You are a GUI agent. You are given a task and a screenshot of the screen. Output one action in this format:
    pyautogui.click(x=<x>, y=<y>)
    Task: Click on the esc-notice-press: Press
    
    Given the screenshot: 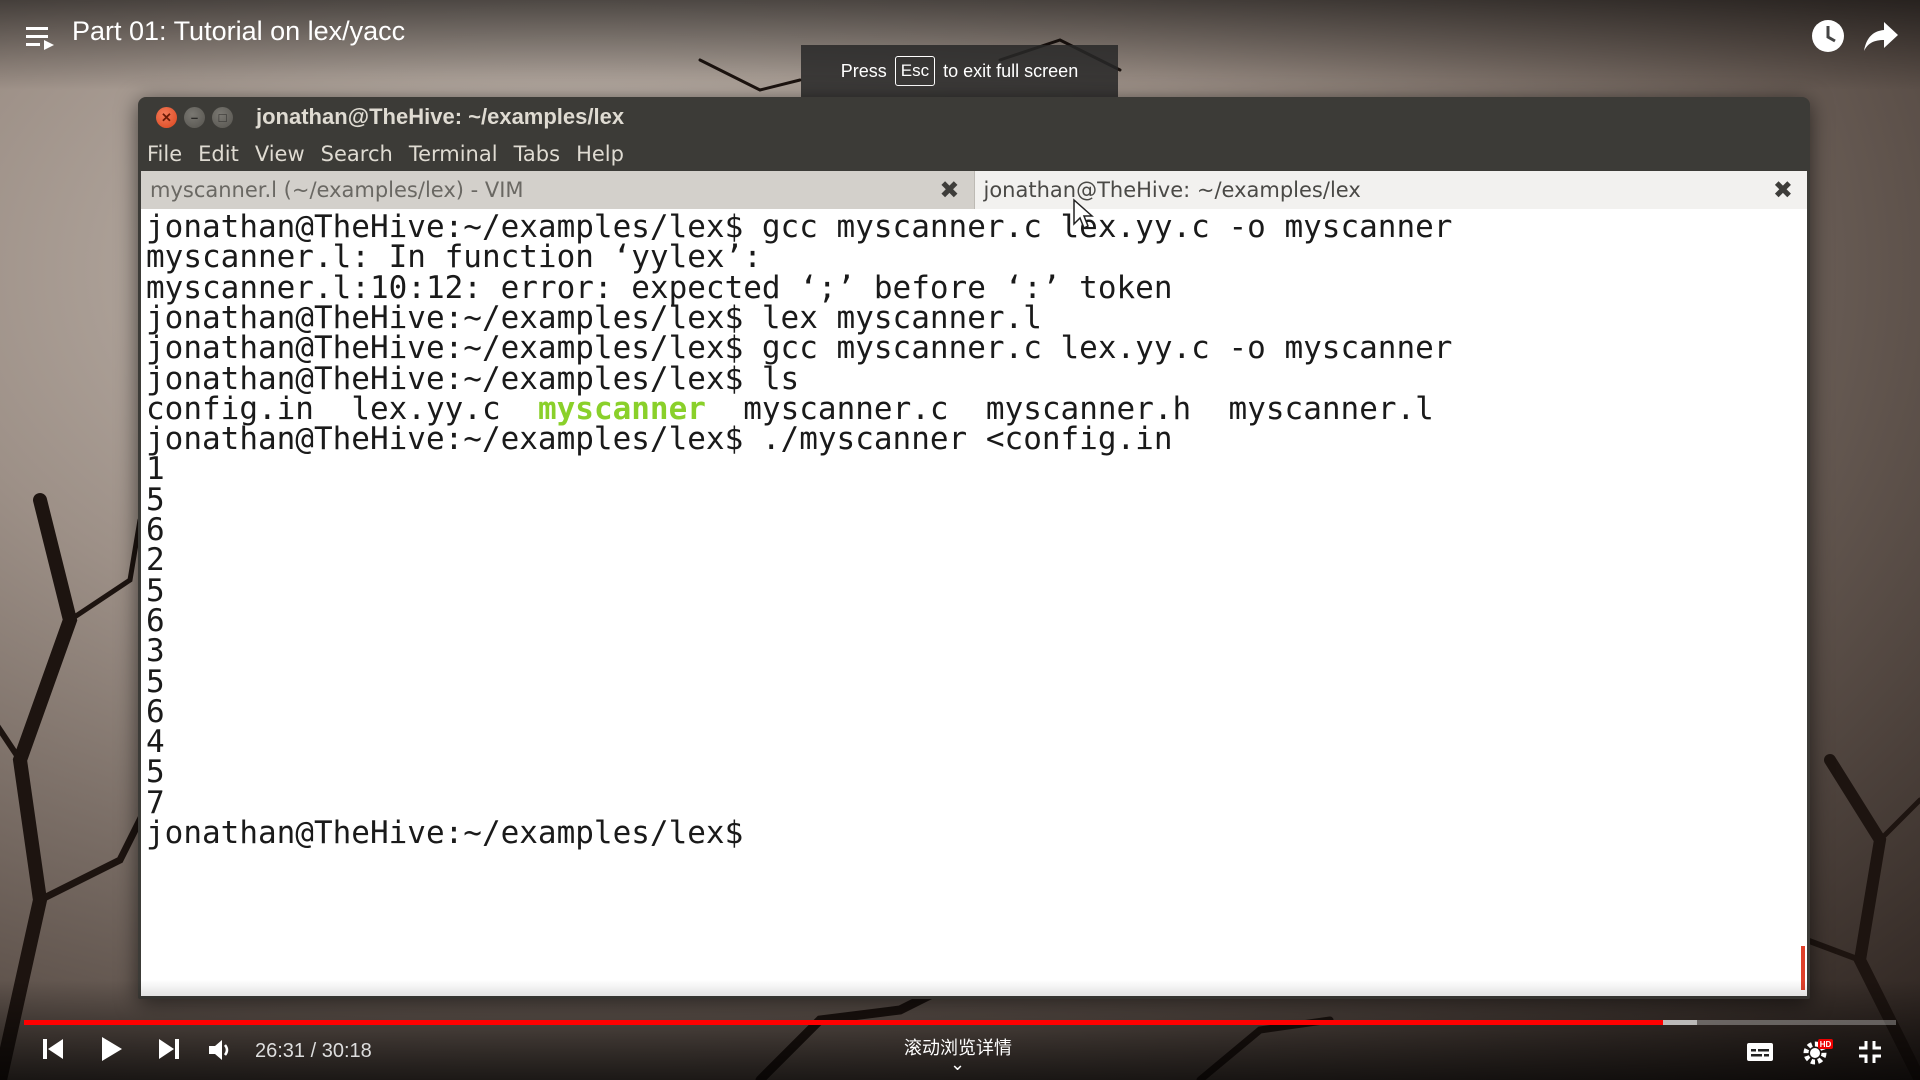 What is the action you would take?
    pyautogui.click(x=863, y=70)
    